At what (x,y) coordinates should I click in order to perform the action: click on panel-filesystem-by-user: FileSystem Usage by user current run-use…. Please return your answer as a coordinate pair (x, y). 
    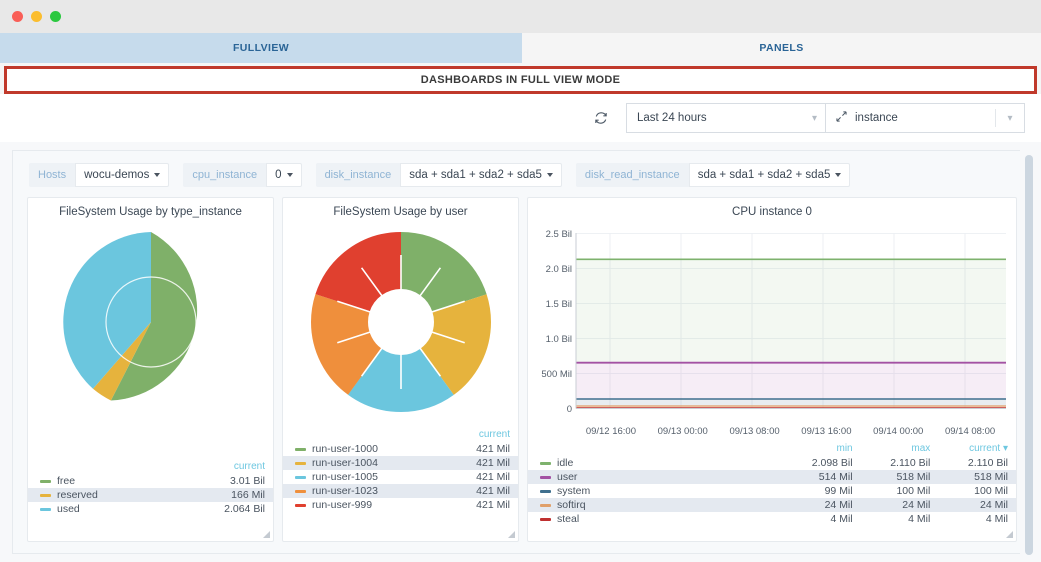
    Looking at the image, I should click on (400, 369).